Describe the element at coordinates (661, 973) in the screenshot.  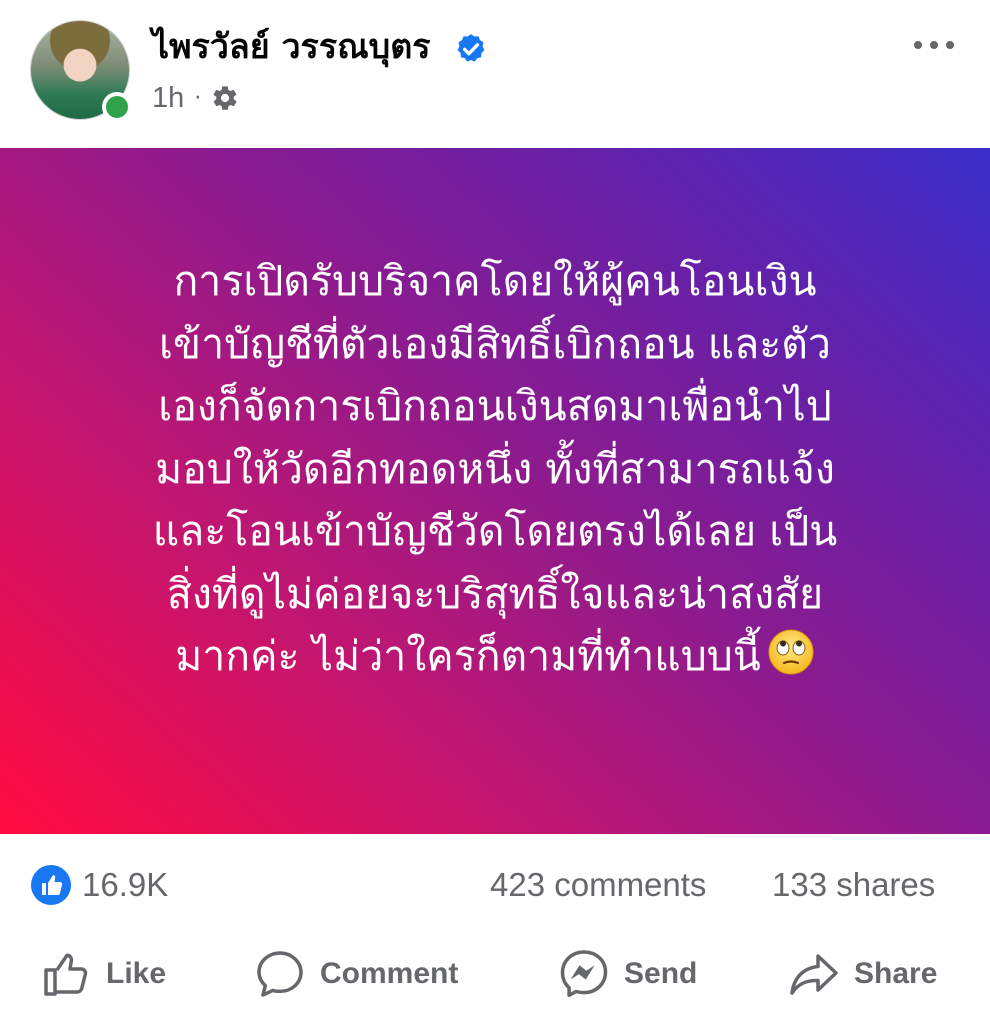
I see `send-label: Send` at that location.